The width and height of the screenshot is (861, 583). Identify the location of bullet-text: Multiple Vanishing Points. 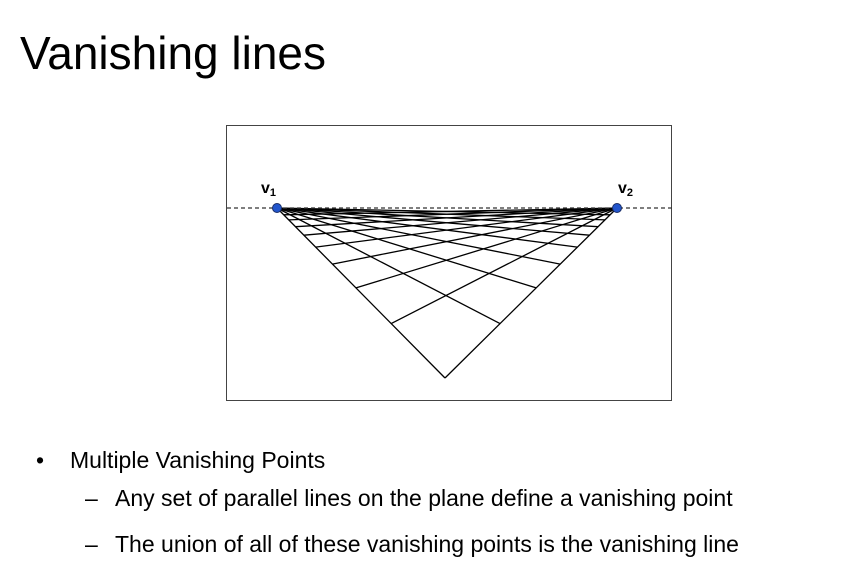
(198, 460).